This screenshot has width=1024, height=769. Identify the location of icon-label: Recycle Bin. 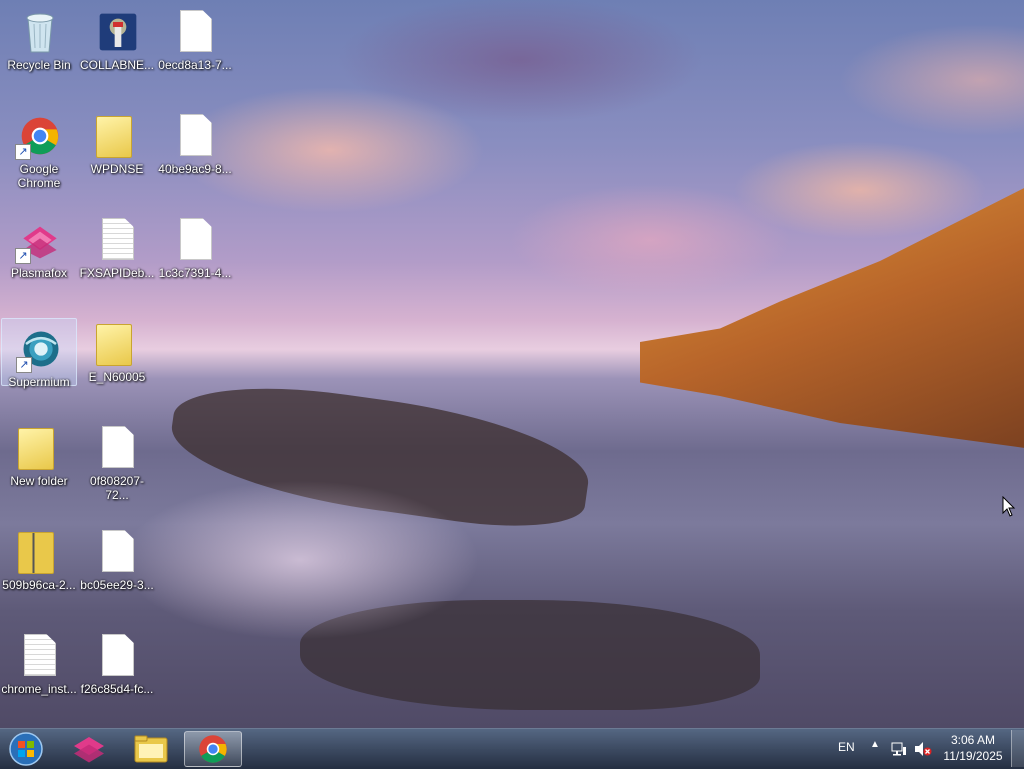
(39, 65).